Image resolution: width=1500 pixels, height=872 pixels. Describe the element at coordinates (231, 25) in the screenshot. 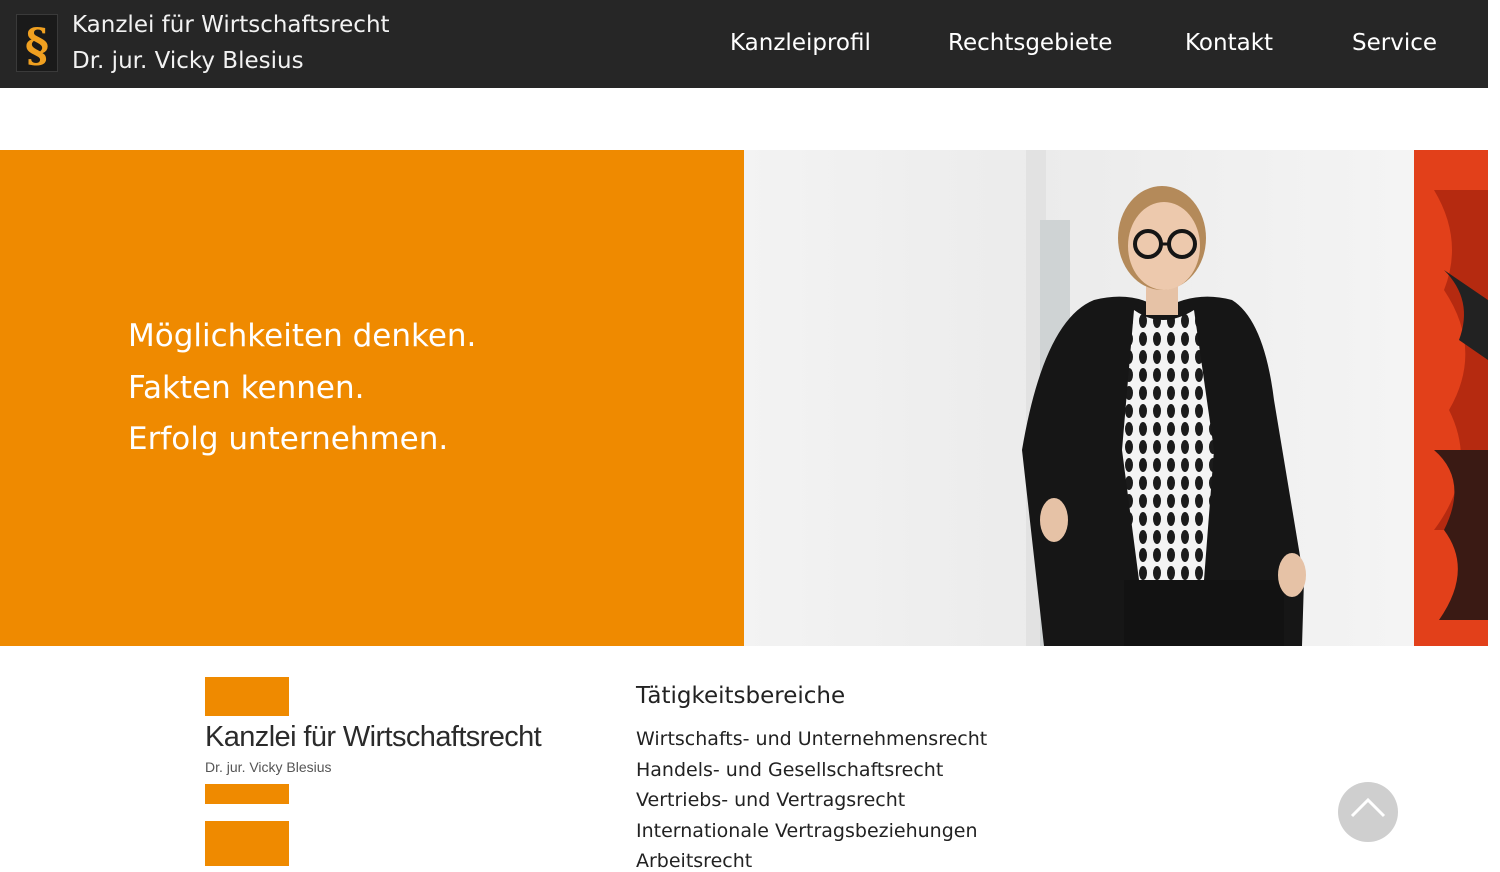

I see `brand-name: Kanzlei für Wirtschaftsrecht` at that location.